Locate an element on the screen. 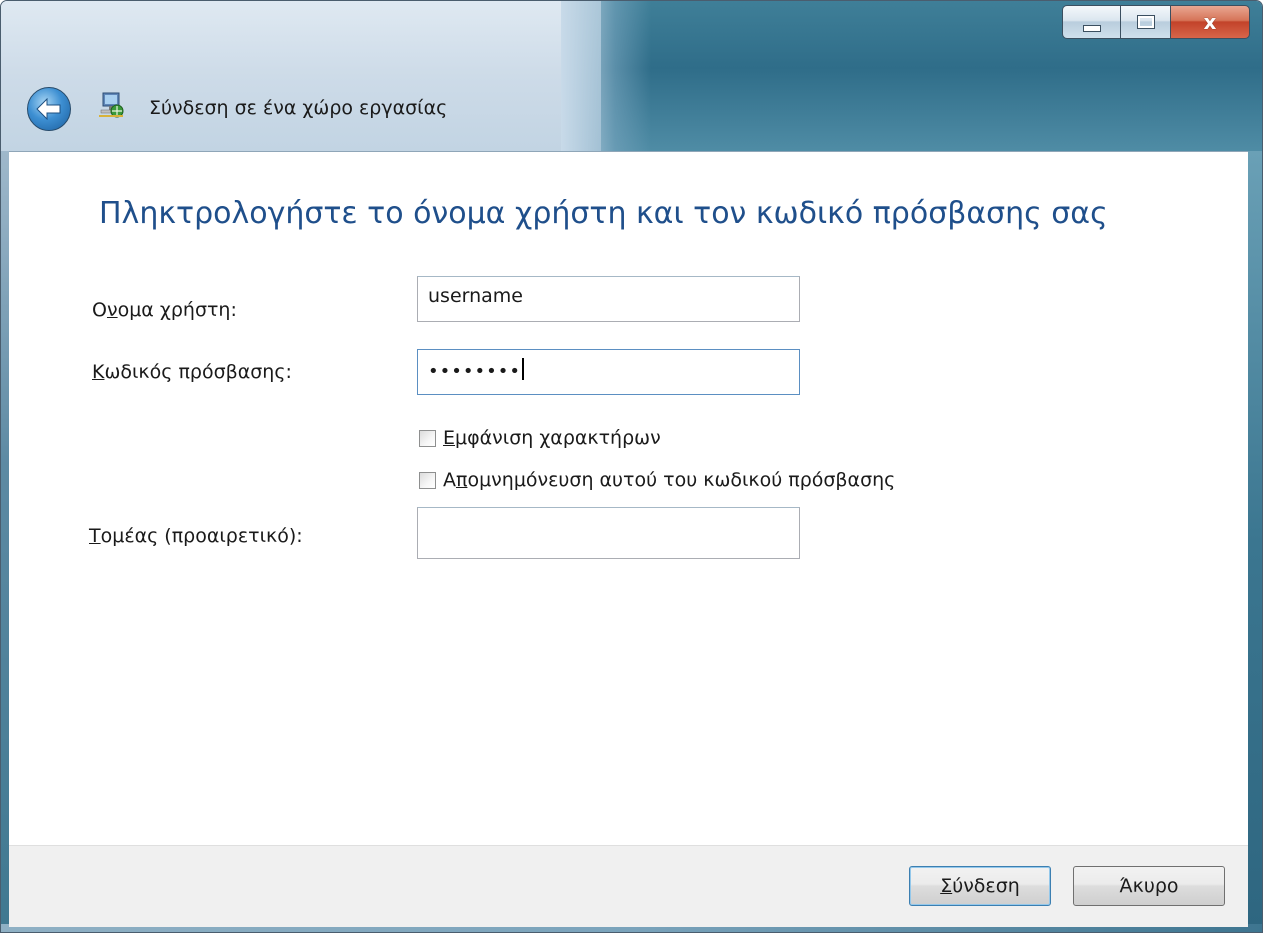 This screenshot has width=1263, height=933. minimize-icon is located at coordinates (1091, 28).